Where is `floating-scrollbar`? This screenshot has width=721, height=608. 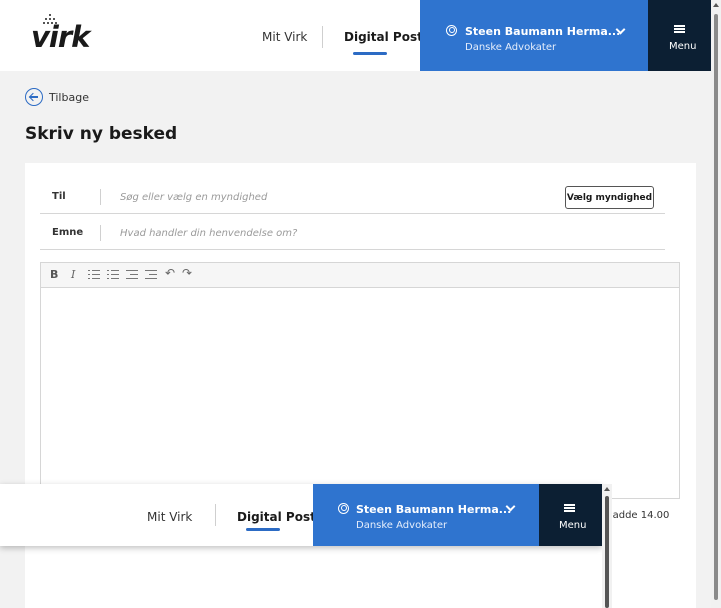
floating-scrollbar is located at coordinates (607, 546).